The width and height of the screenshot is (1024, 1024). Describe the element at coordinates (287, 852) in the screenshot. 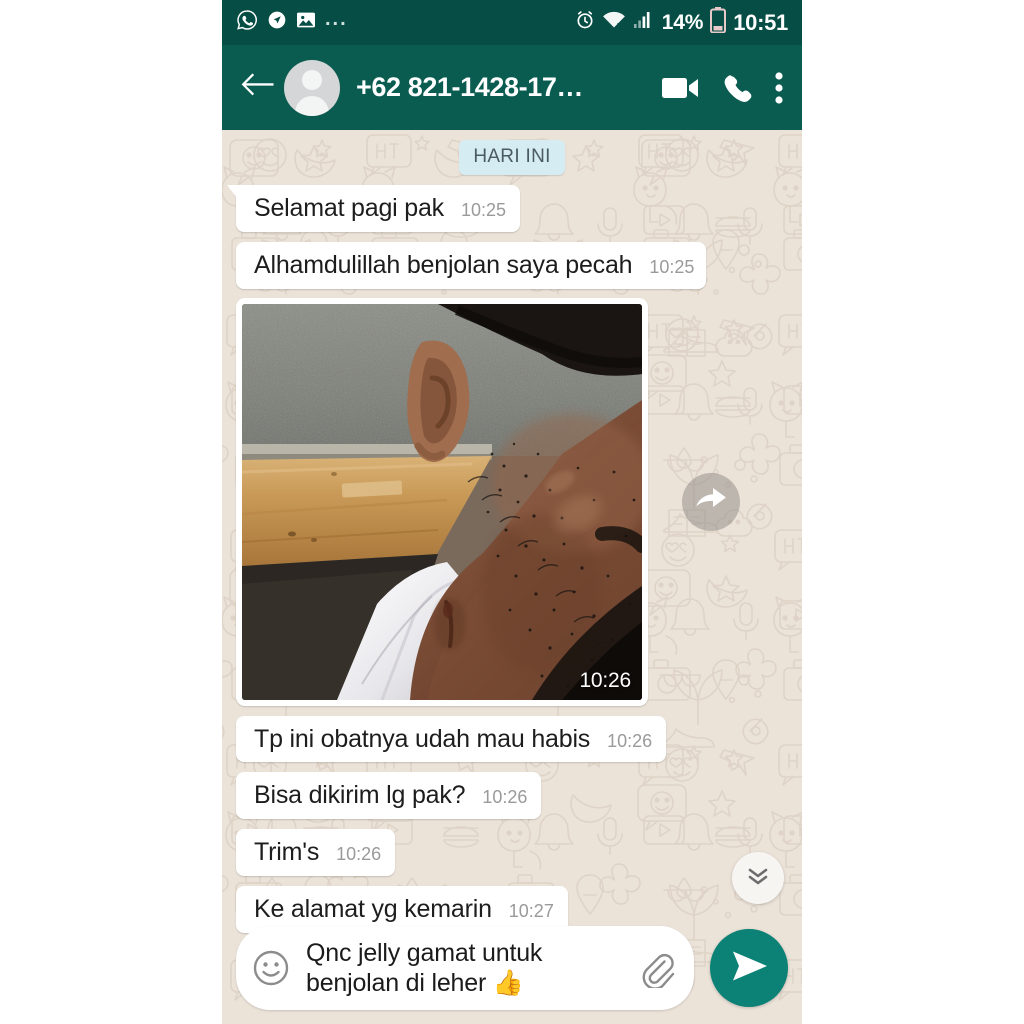

I see `message-text: Trim's` at that location.